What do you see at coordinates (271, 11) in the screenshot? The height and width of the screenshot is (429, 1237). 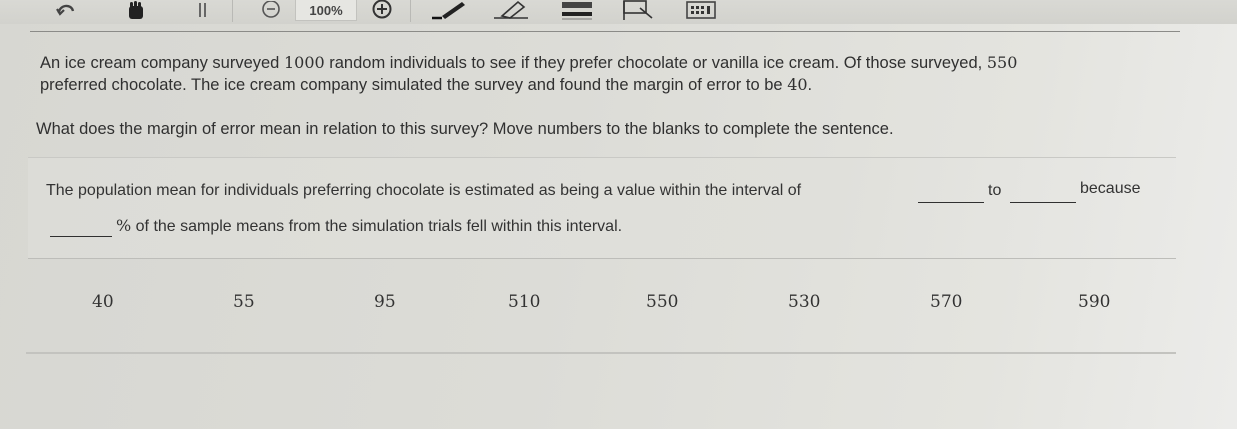 I see `zoom-out-icon` at bounding box center [271, 11].